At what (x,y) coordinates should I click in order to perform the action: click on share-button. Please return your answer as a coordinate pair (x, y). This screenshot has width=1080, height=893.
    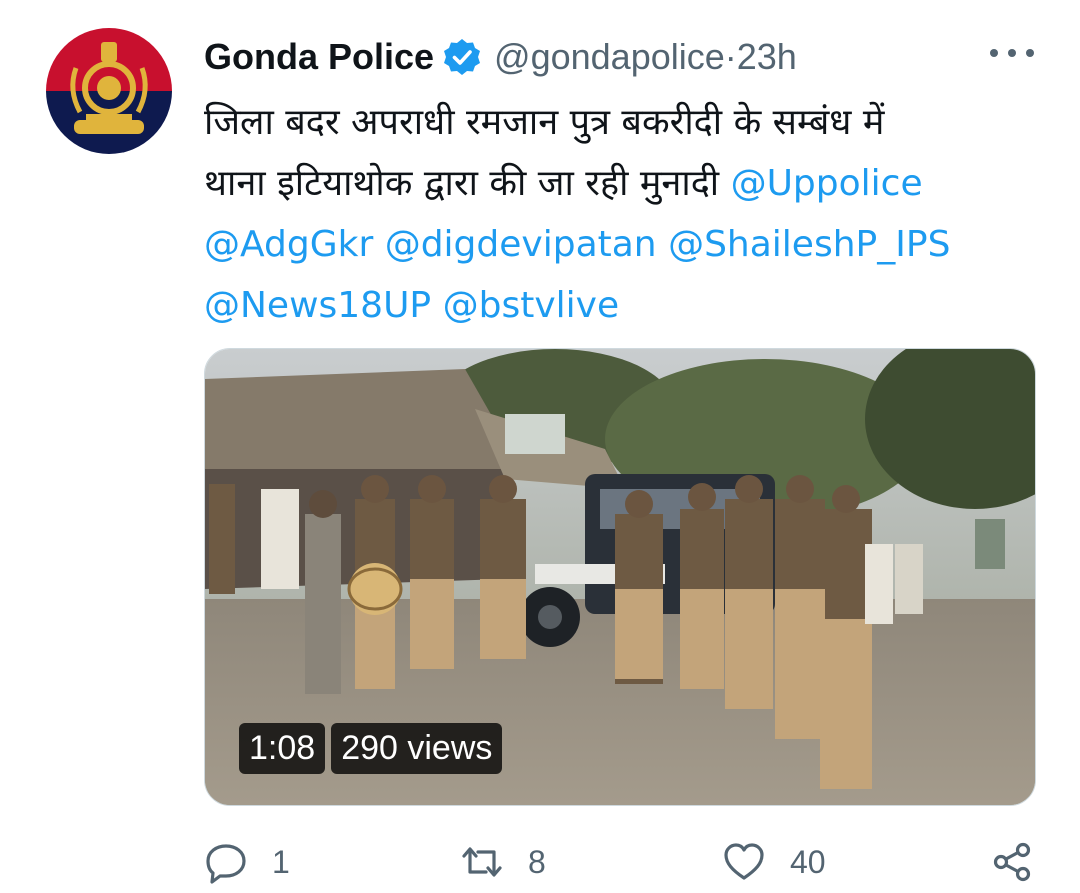
    Looking at the image, I should click on (1012, 862).